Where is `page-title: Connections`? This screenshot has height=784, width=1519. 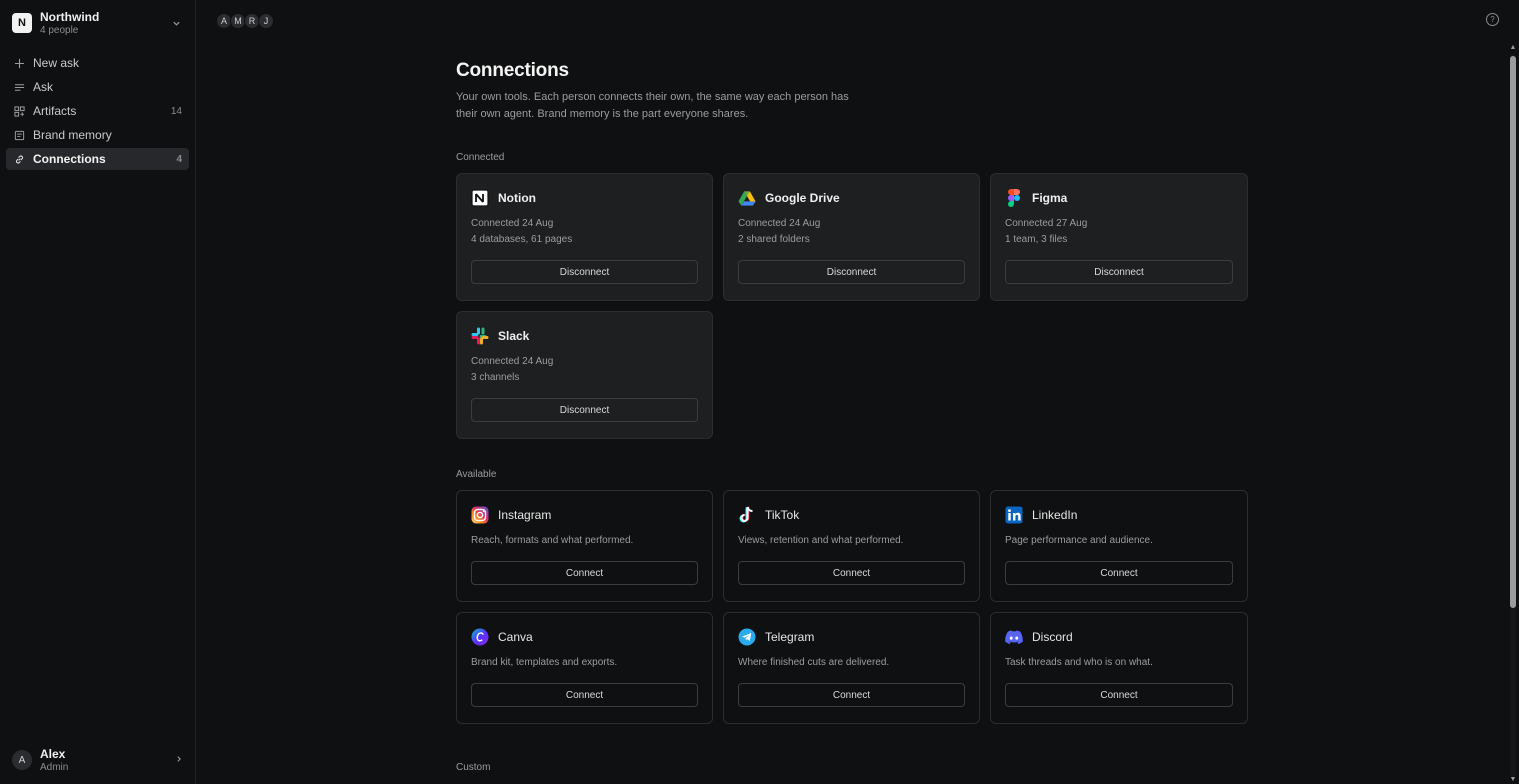 page-title: Connections is located at coordinates (512, 70).